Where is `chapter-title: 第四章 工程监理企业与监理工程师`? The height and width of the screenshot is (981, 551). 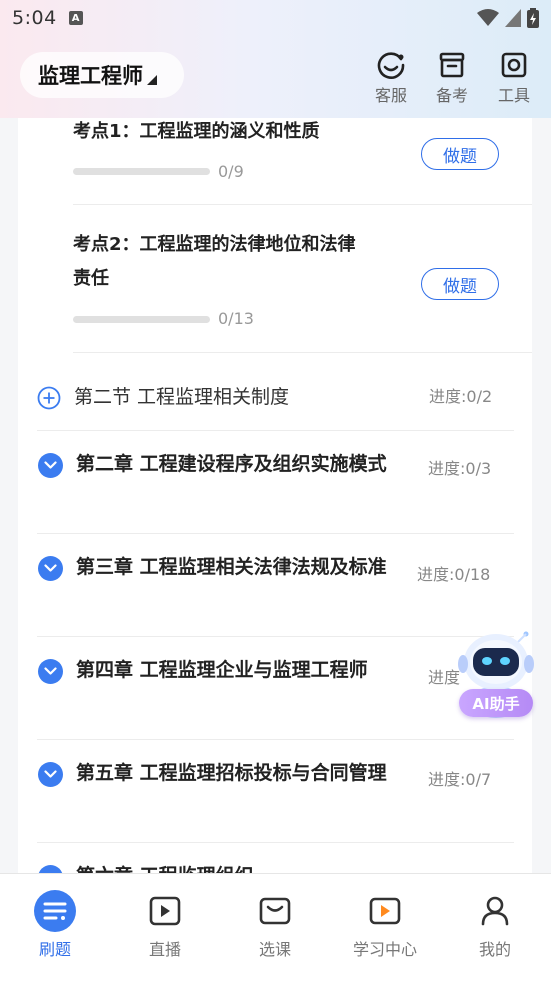 chapter-title: 第四章 工程监理企业与监理工程师 is located at coordinates (222, 670).